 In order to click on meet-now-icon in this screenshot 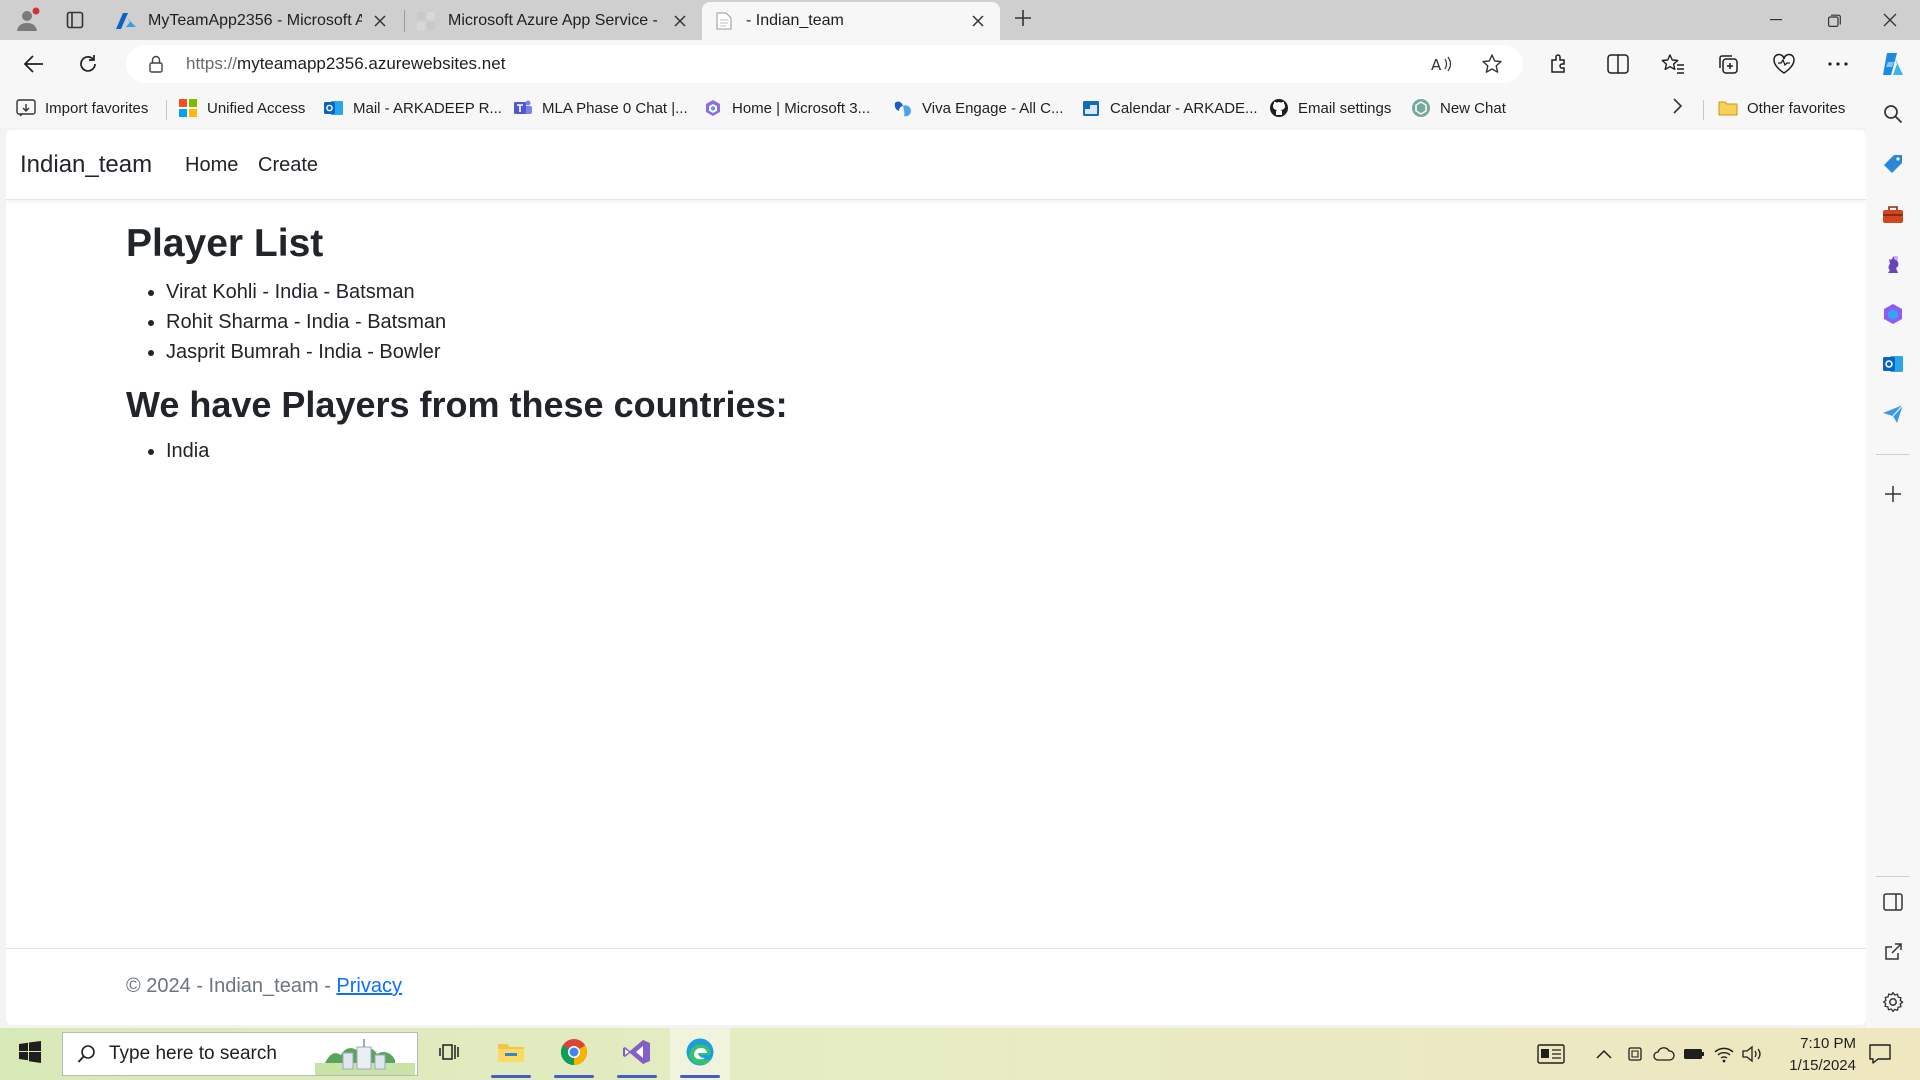, I will do `click(1636, 1054)`.